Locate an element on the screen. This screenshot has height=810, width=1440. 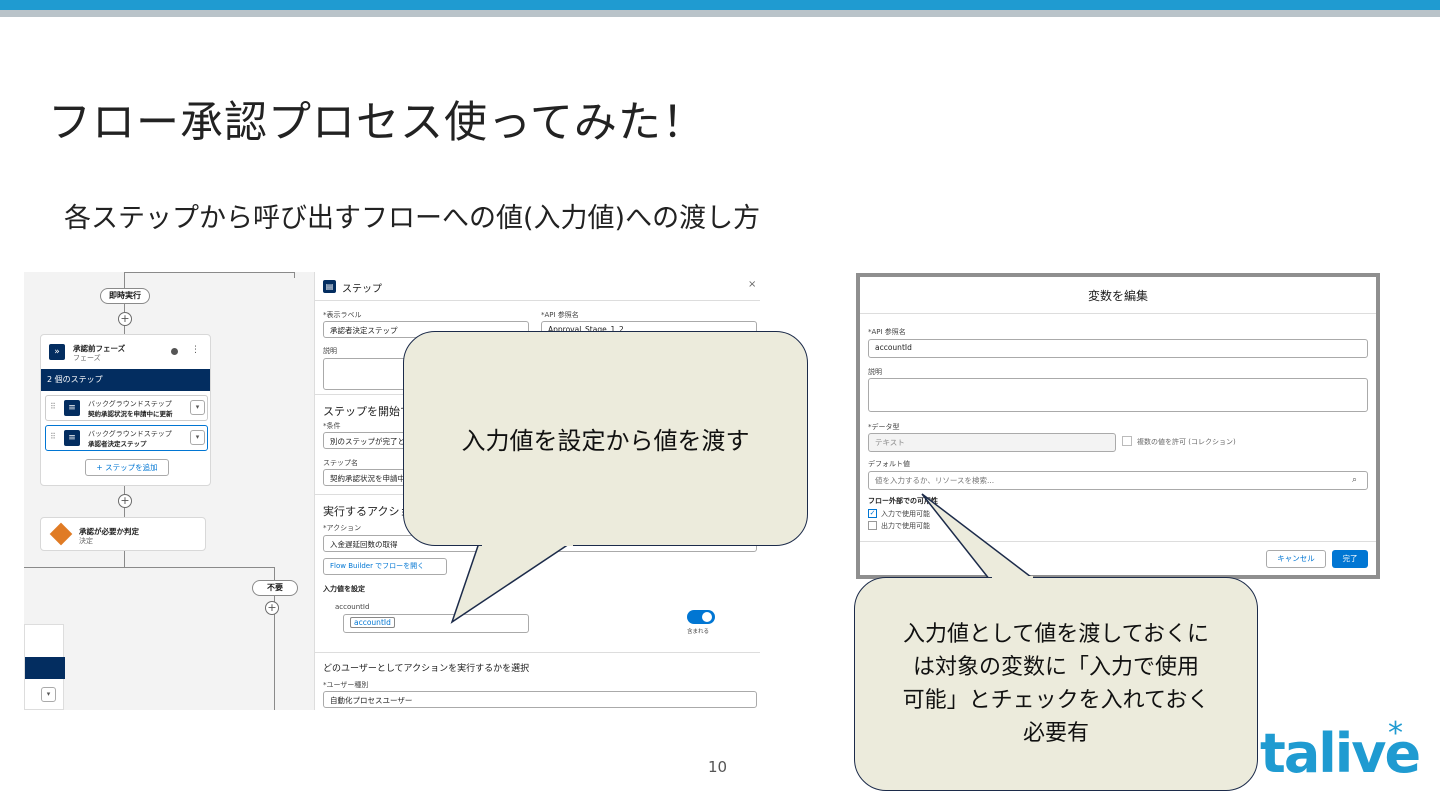
page-number: 10 is located at coordinates (718, 767).